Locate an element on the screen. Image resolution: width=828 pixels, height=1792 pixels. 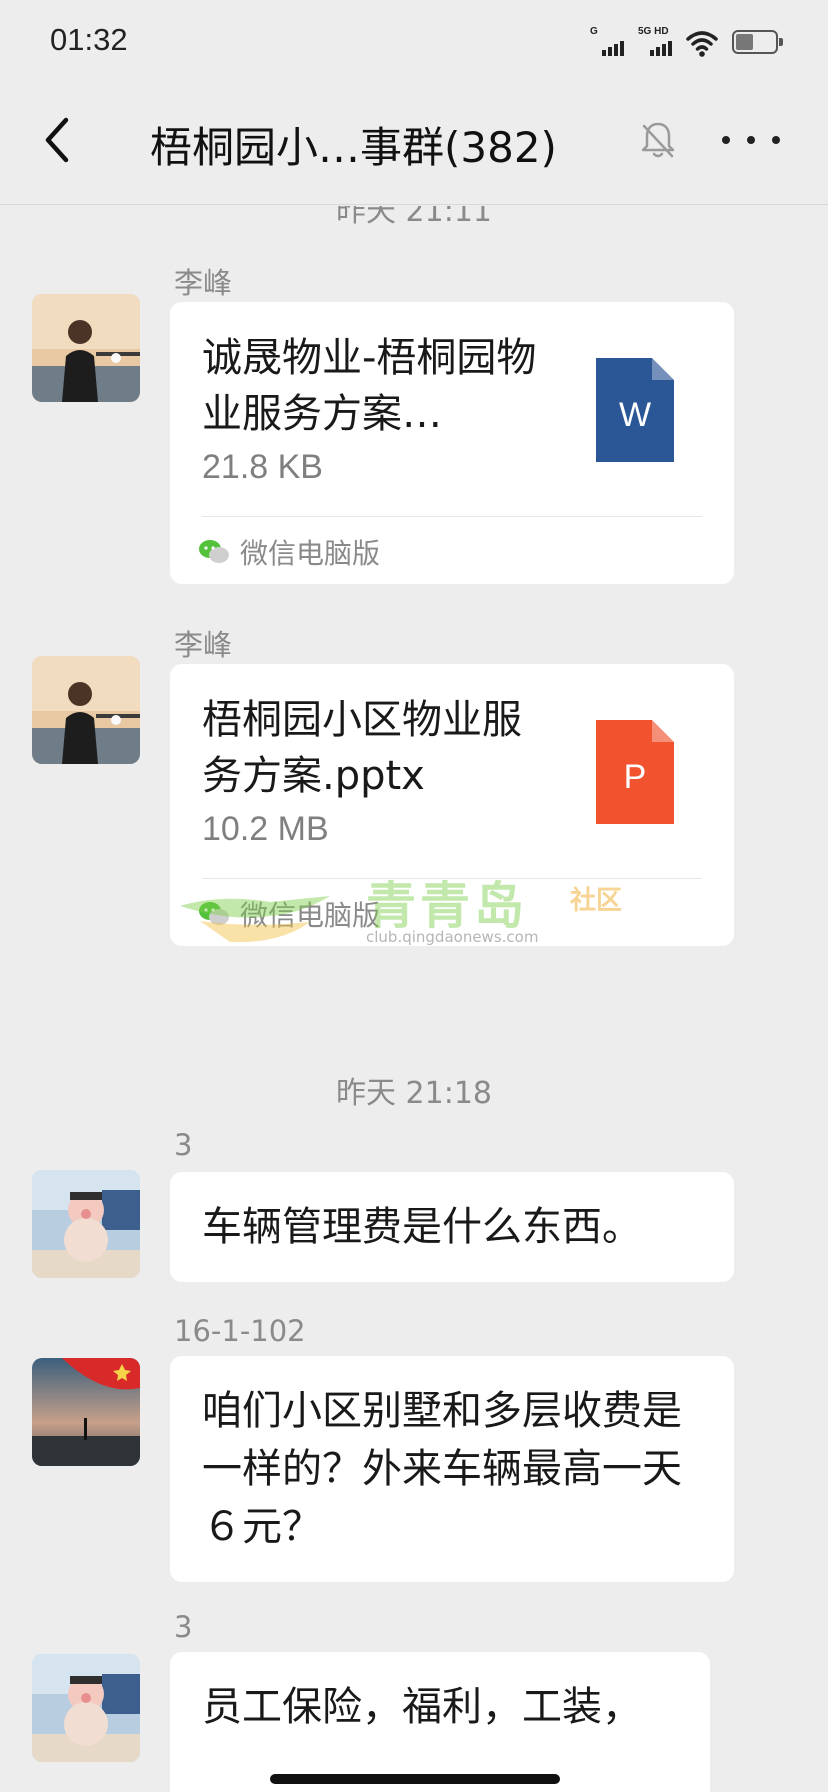
home-indicator is located at coordinates (415, 1779).